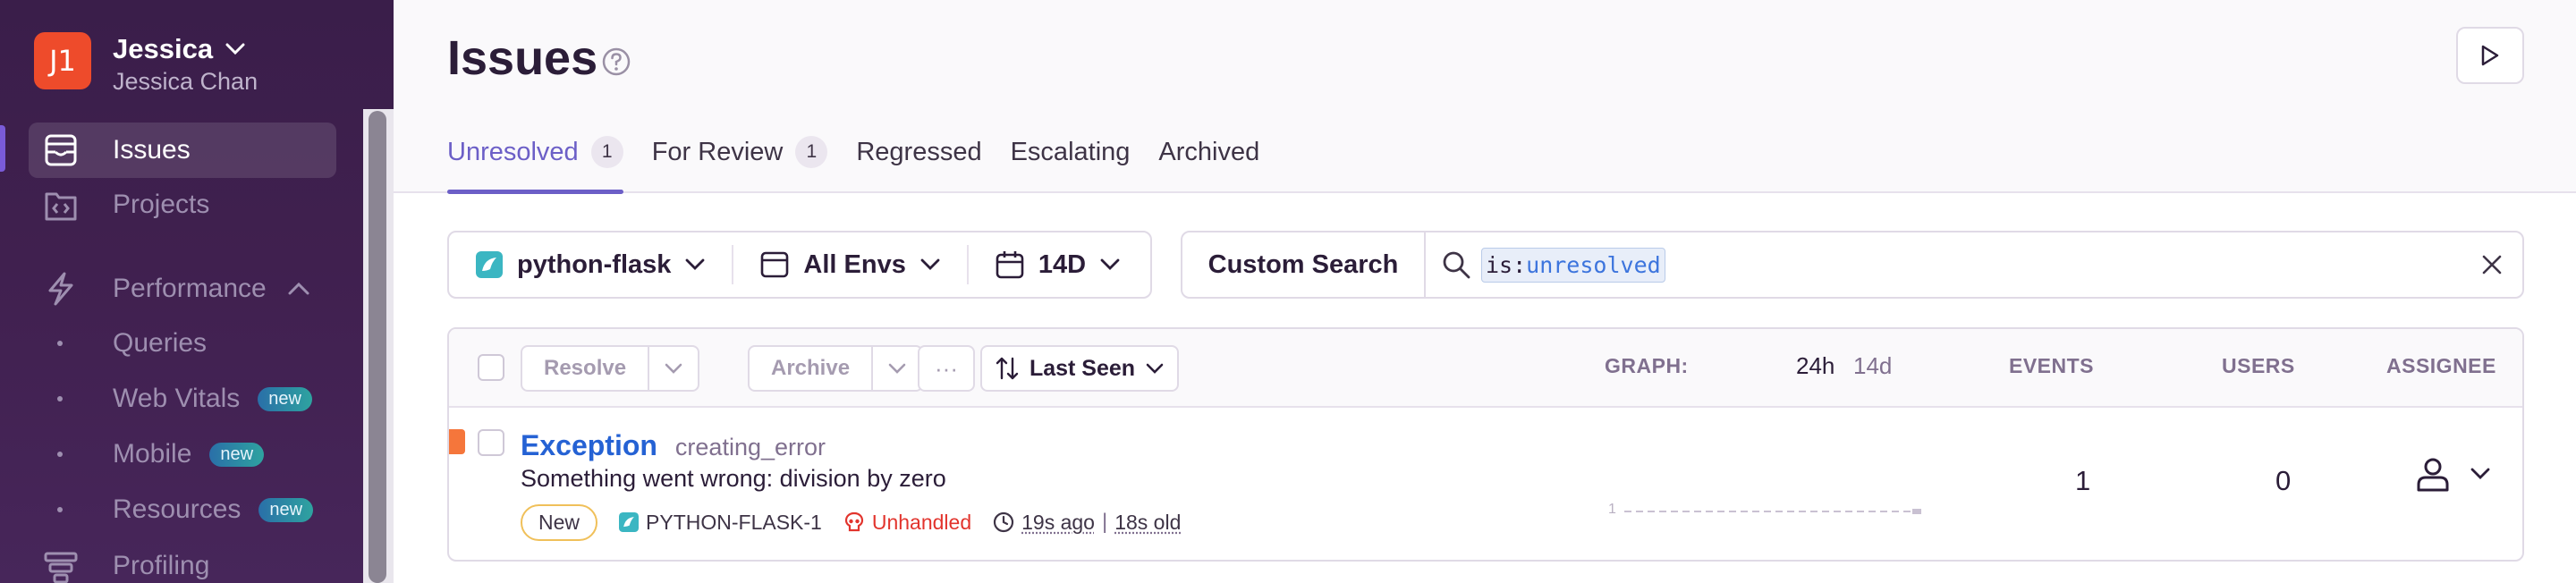  Describe the element at coordinates (921, 522) in the screenshot. I see `unhandled-label: Unhandled` at that location.